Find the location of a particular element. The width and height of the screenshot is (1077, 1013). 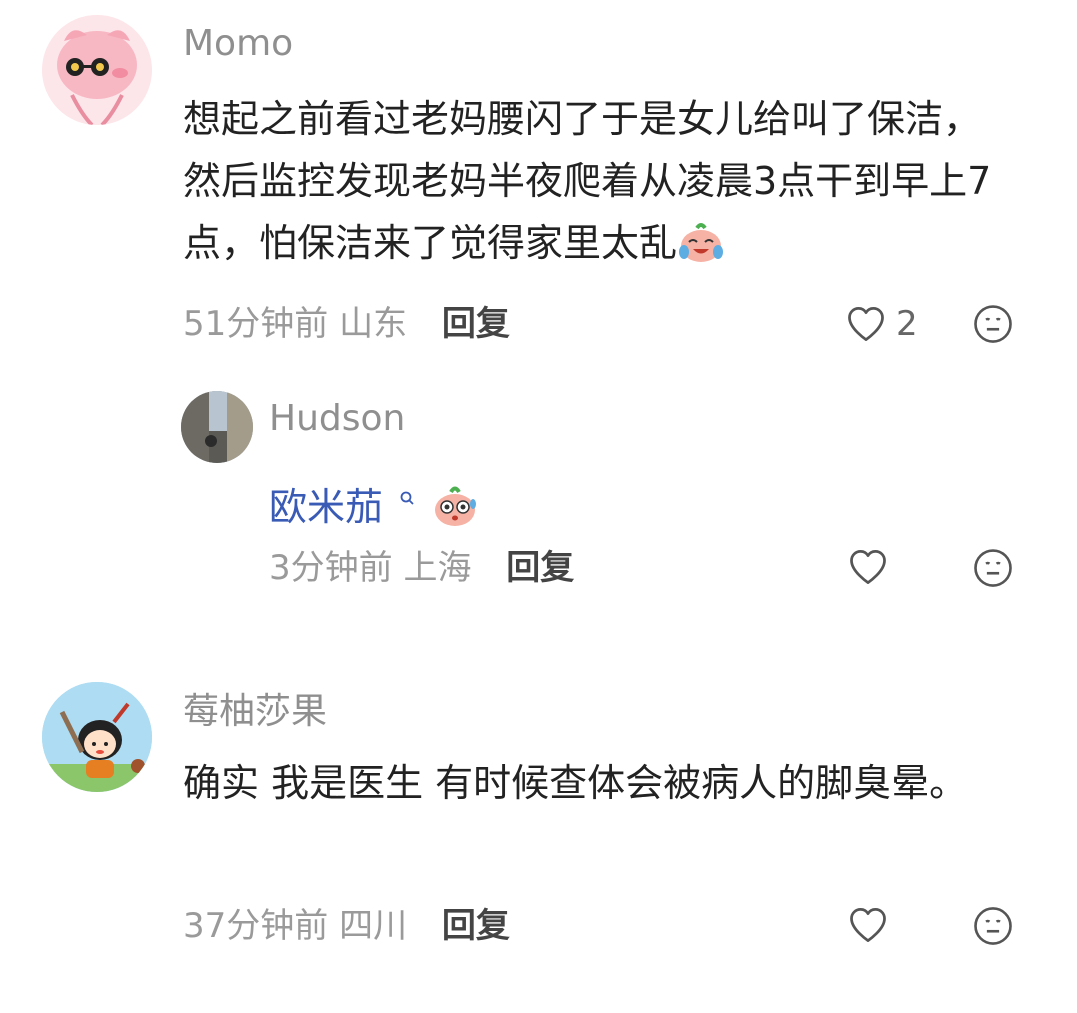

comment-text: 欧米茄 is located at coordinates (374, 504).